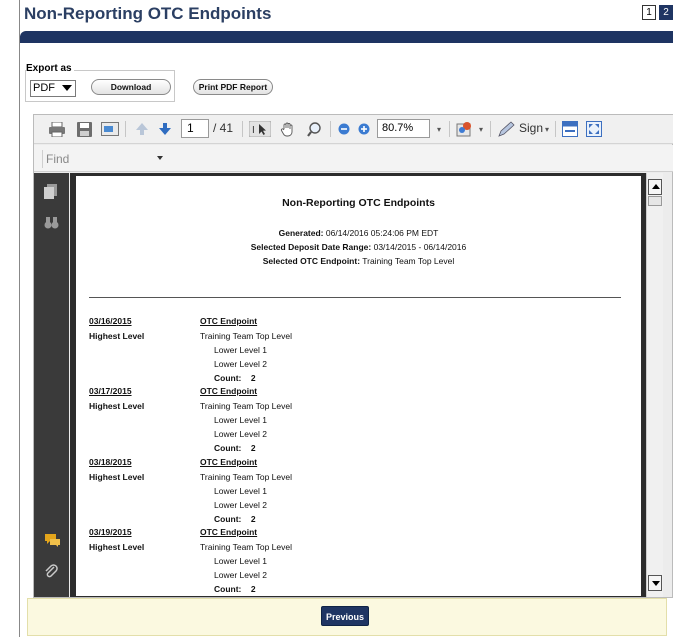 The image size is (673, 637). Describe the element at coordinates (84, 129) in the screenshot. I see `save-icon` at that location.